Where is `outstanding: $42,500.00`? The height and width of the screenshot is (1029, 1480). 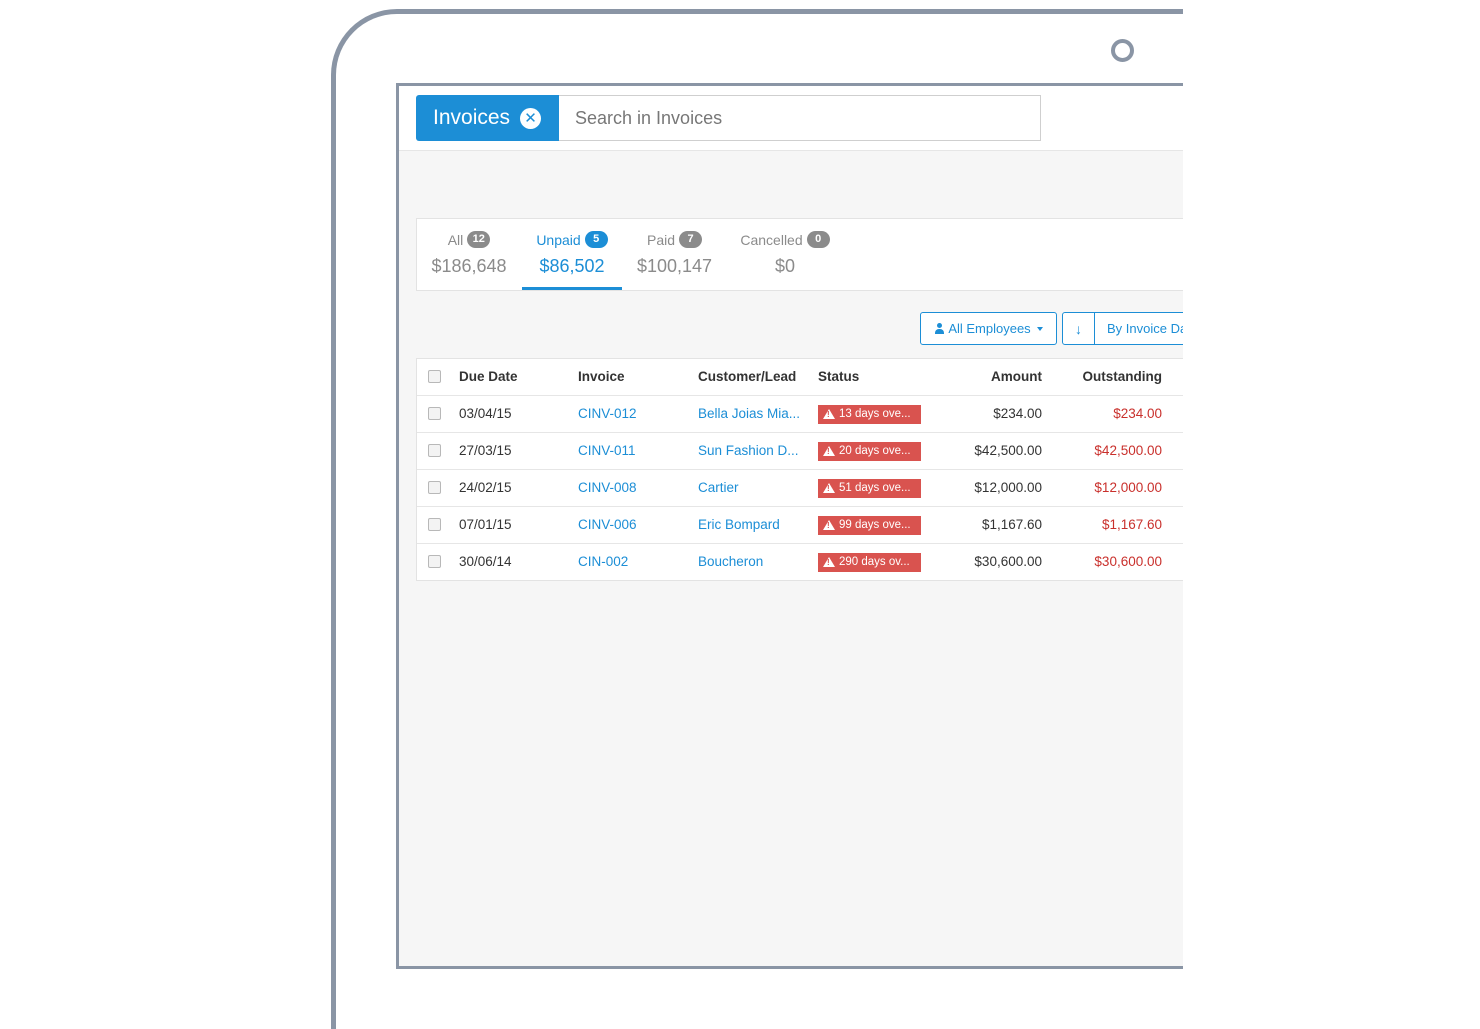
outstanding: $42,500.00 is located at coordinates (1128, 450).